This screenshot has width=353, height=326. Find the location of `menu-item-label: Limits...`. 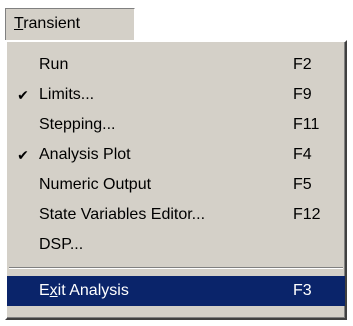

menu-item-label: Limits... is located at coordinates (67, 94).